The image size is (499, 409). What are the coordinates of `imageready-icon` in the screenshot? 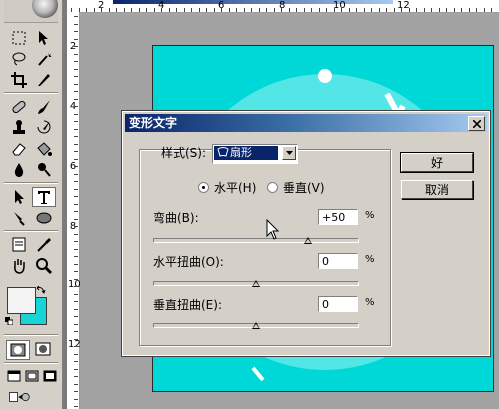 It's located at (19, 397).